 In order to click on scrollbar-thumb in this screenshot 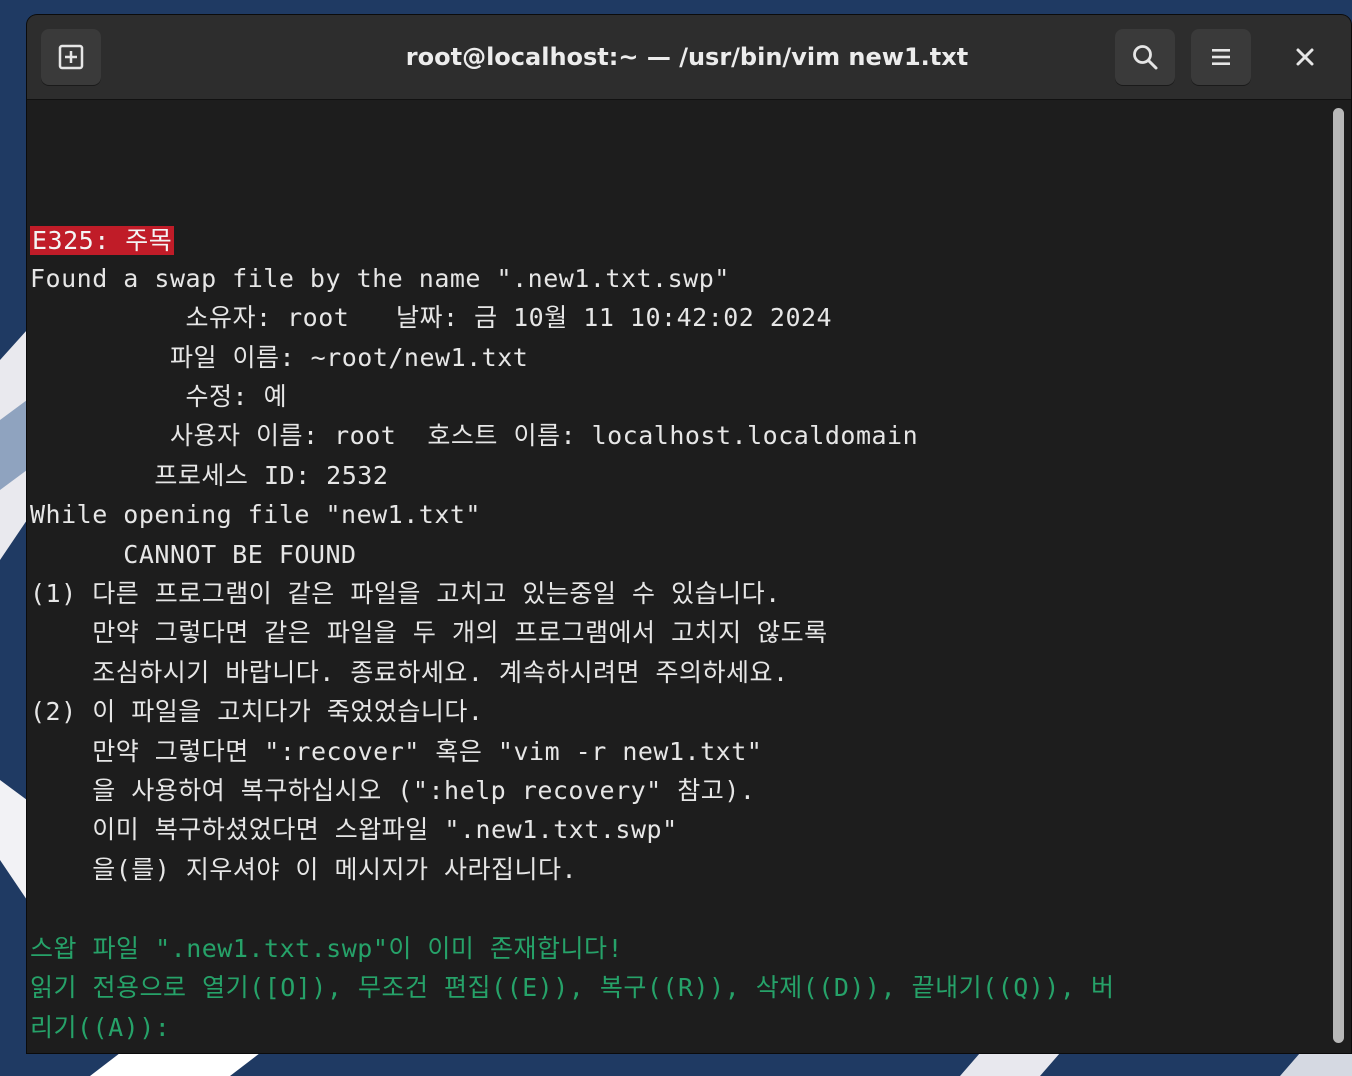, I will do `click(1338, 575)`.